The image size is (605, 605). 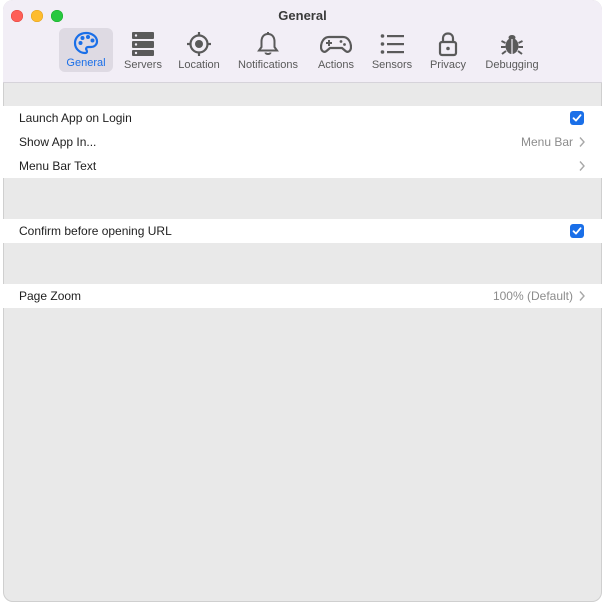 I want to click on tab-location: Location, so click(x=199, y=50).